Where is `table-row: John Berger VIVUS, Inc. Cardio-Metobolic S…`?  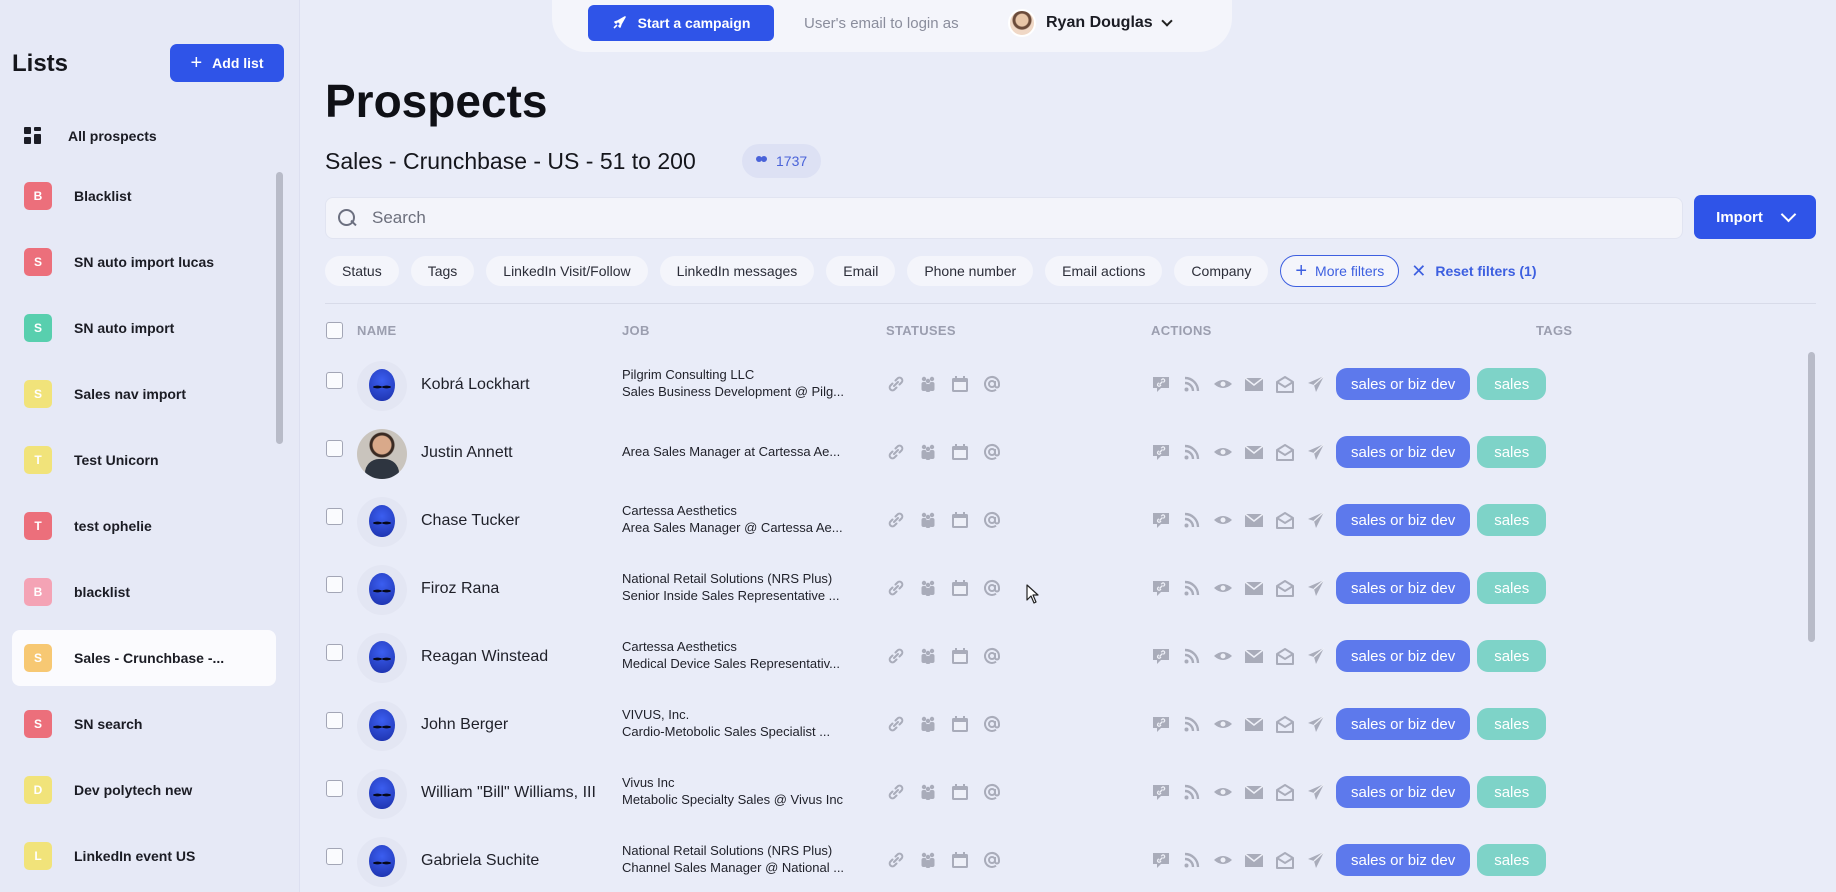
table-row: John Berger VIVUS, Inc. Cardio-Metobolic S… is located at coordinates (1065, 726).